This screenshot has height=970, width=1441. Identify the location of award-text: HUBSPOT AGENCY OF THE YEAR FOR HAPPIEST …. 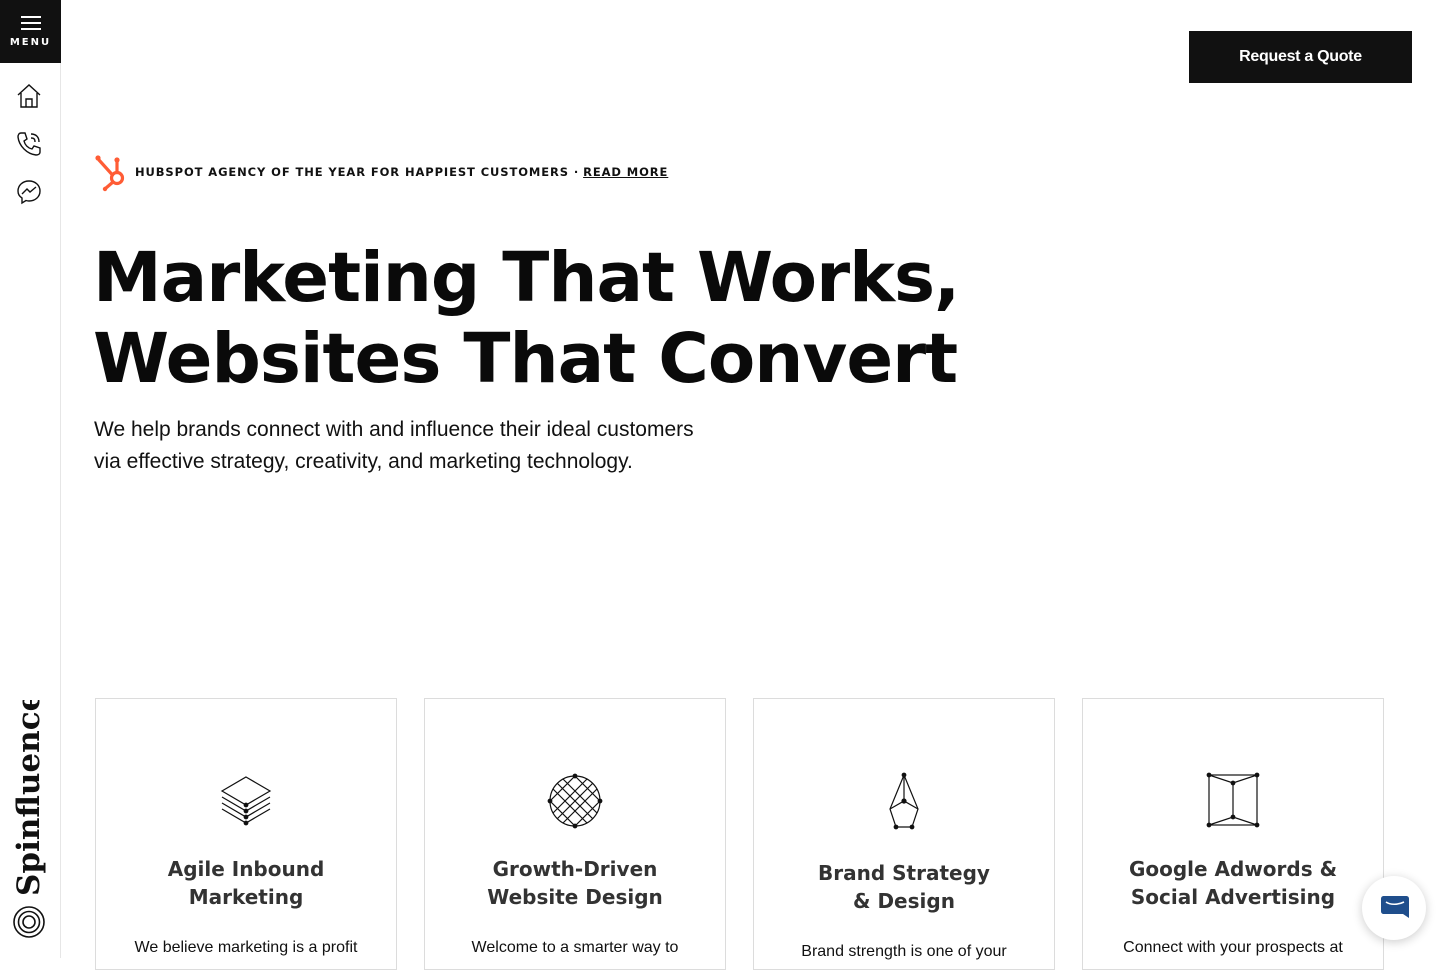
(357, 172).